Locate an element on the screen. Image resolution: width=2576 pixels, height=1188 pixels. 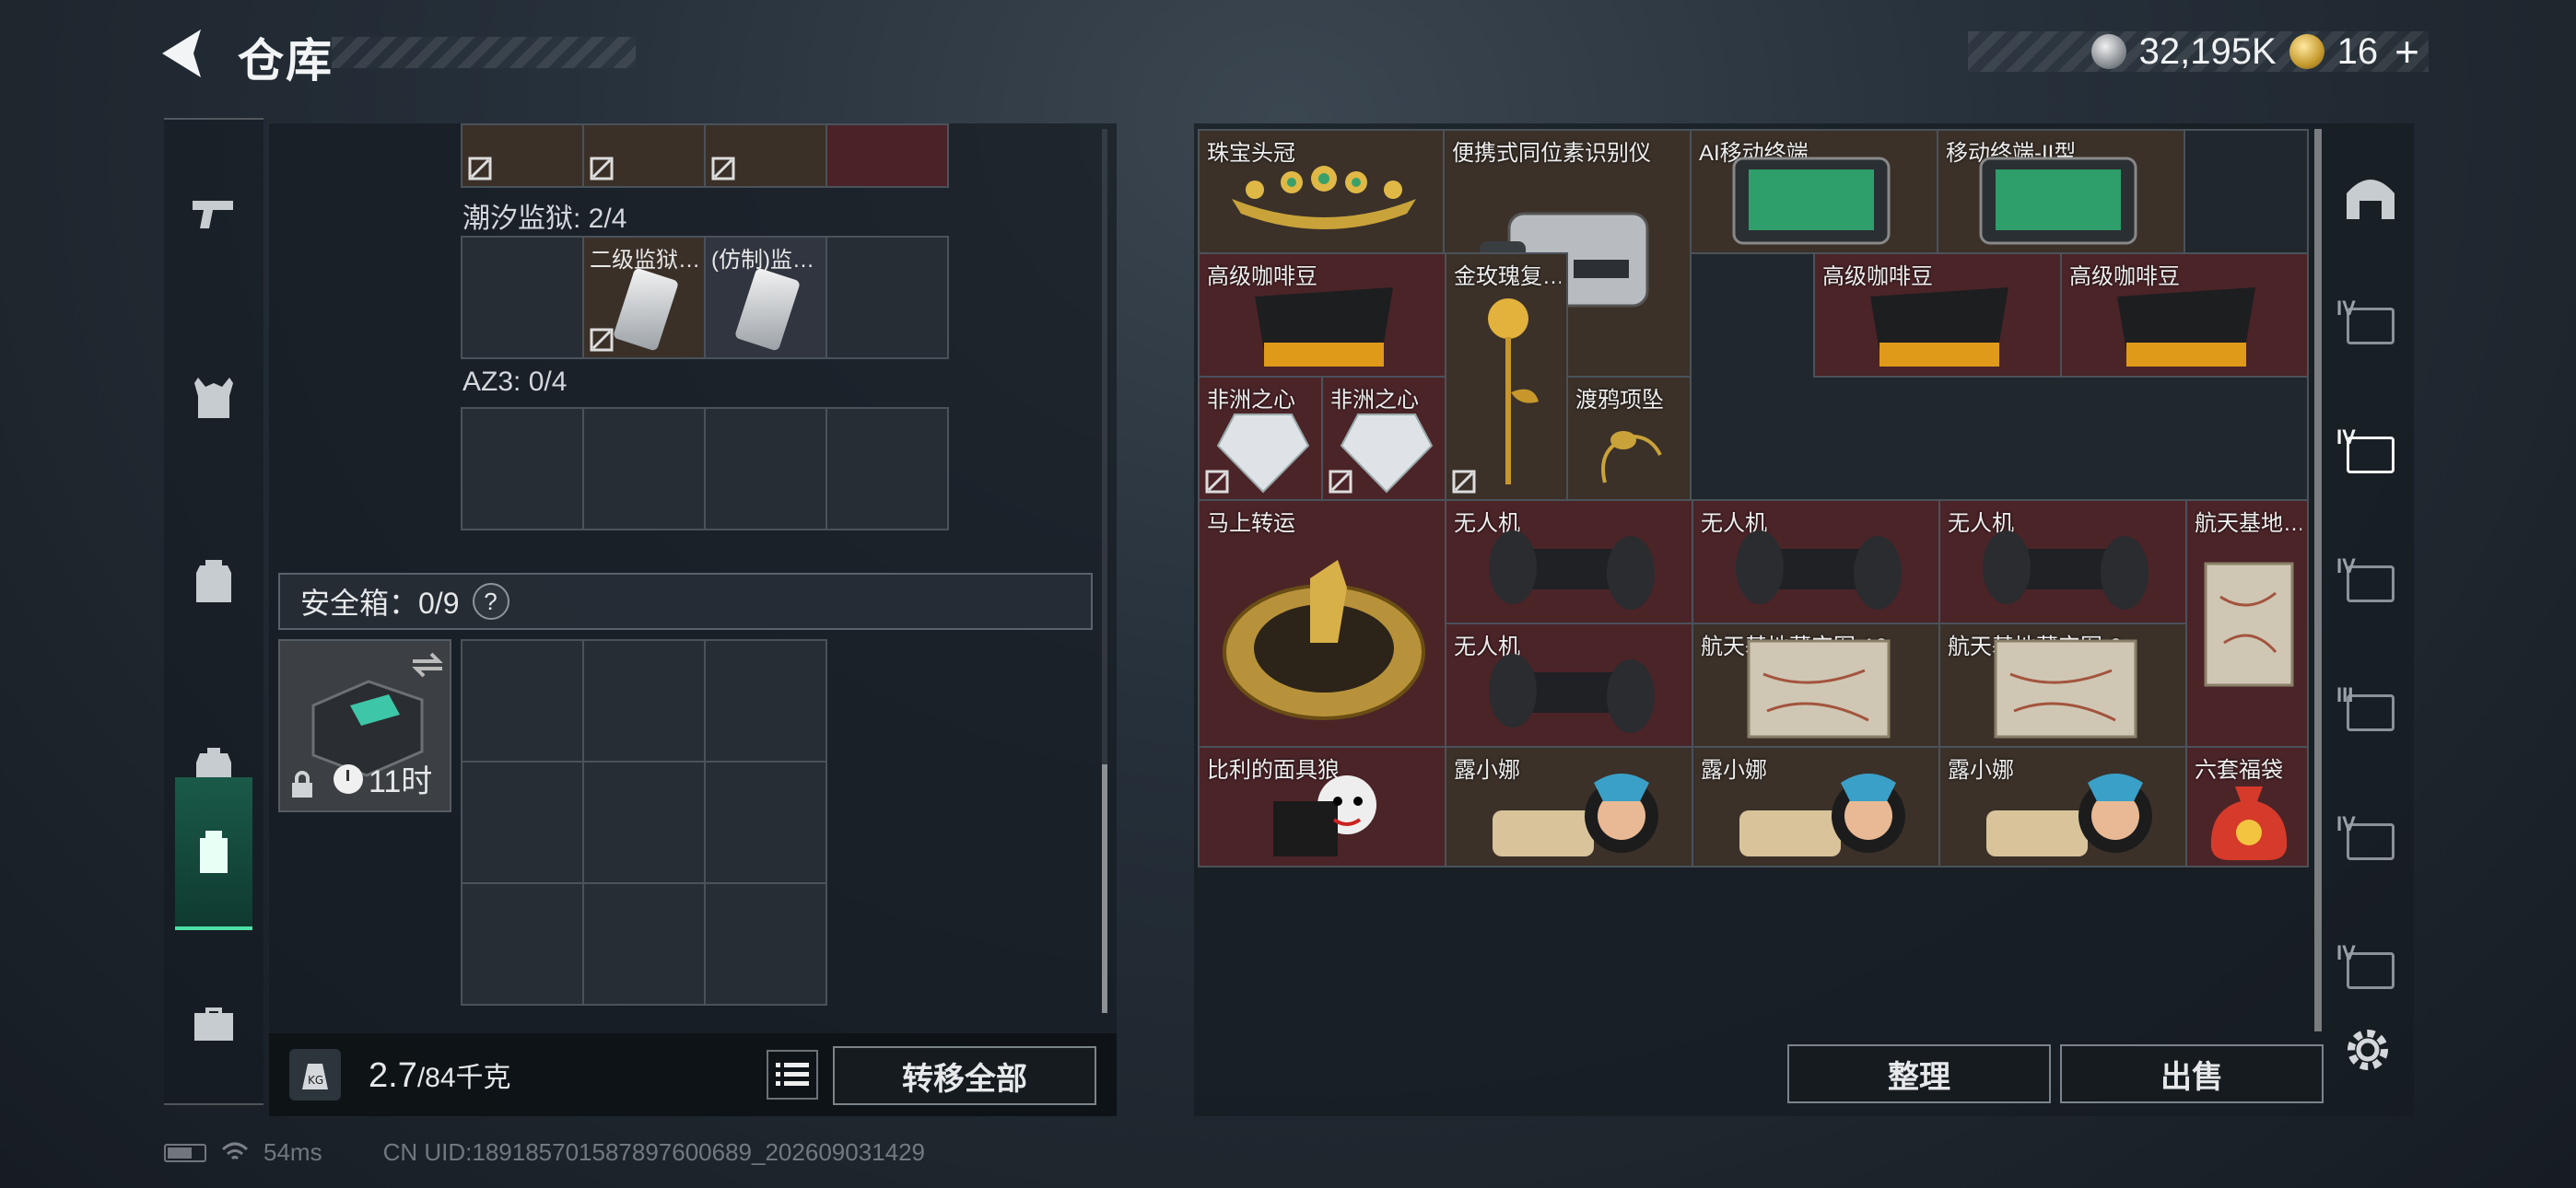
az3-label: AZ3: 0/4 is located at coordinates (515, 382).